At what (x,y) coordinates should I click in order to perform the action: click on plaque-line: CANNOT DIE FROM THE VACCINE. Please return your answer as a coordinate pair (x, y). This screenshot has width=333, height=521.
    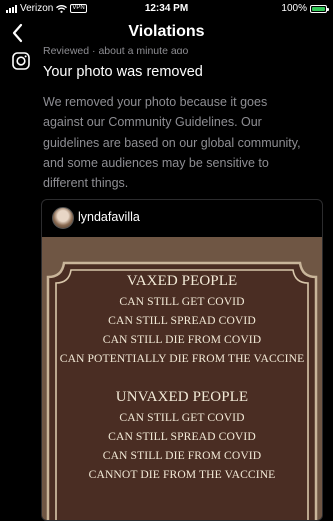
    Looking at the image, I should click on (182, 474).